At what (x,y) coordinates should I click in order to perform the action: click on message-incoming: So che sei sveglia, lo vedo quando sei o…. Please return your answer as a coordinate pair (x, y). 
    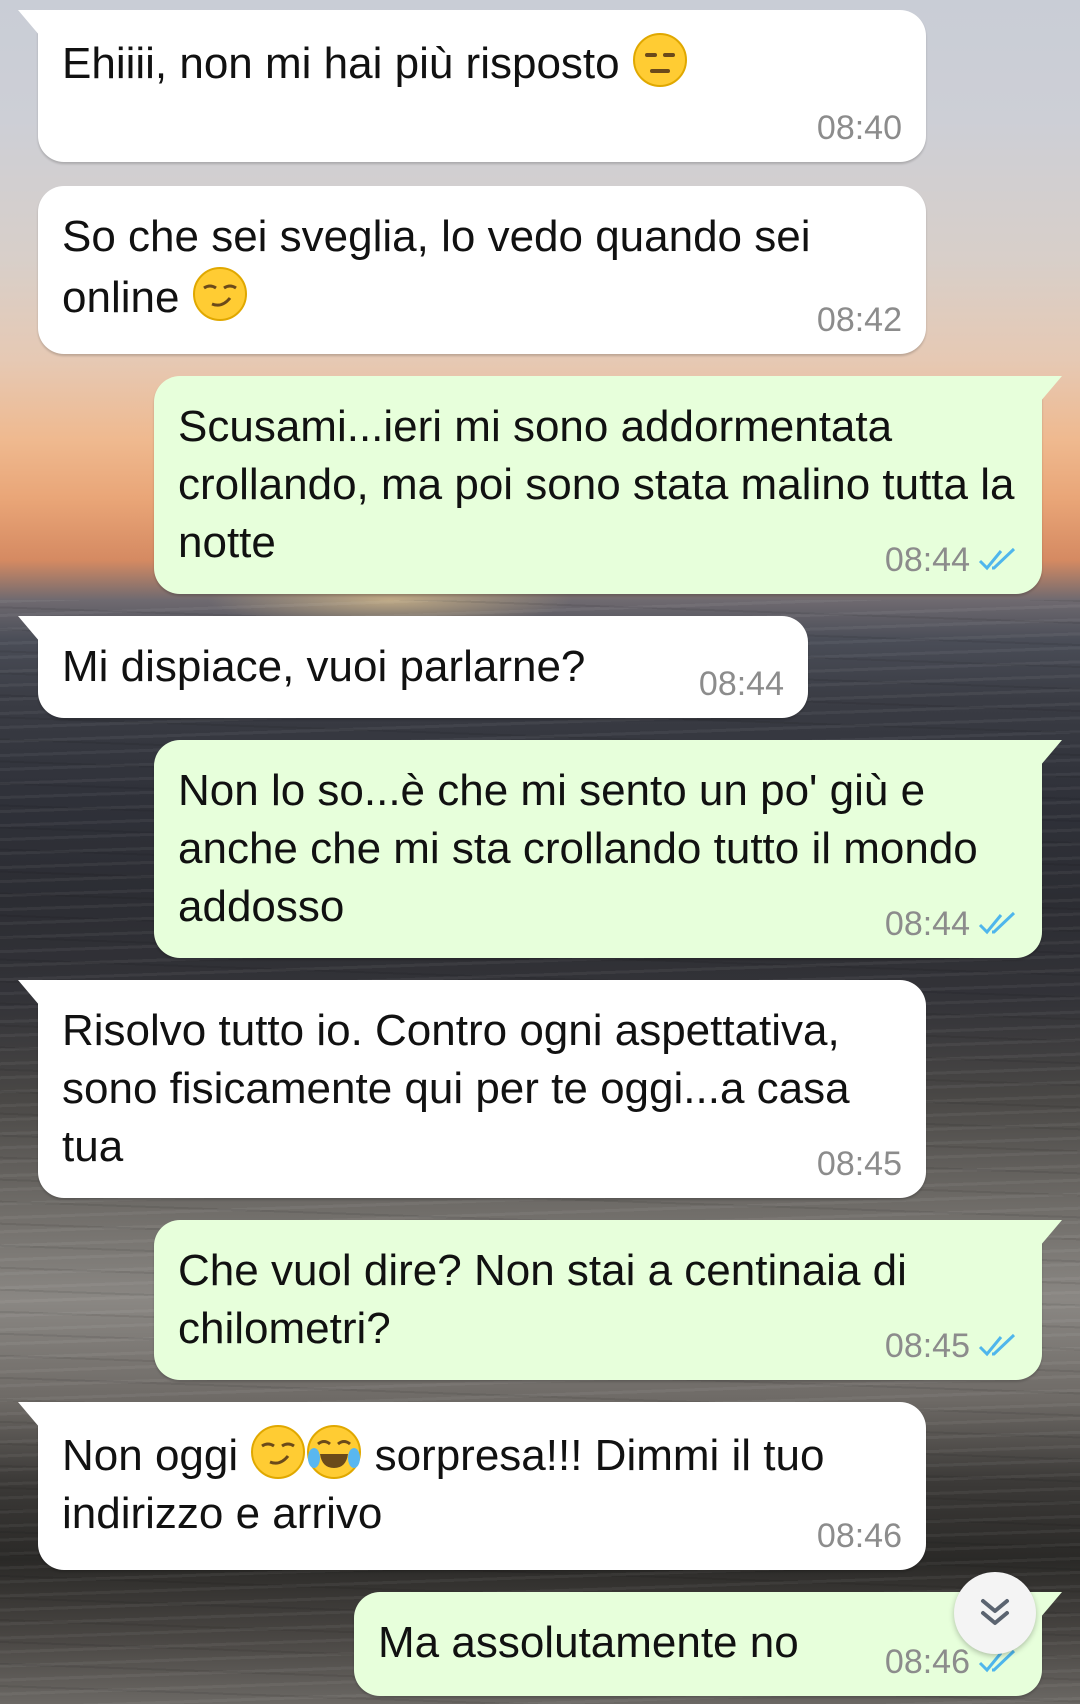
    Looking at the image, I should click on (482, 270).